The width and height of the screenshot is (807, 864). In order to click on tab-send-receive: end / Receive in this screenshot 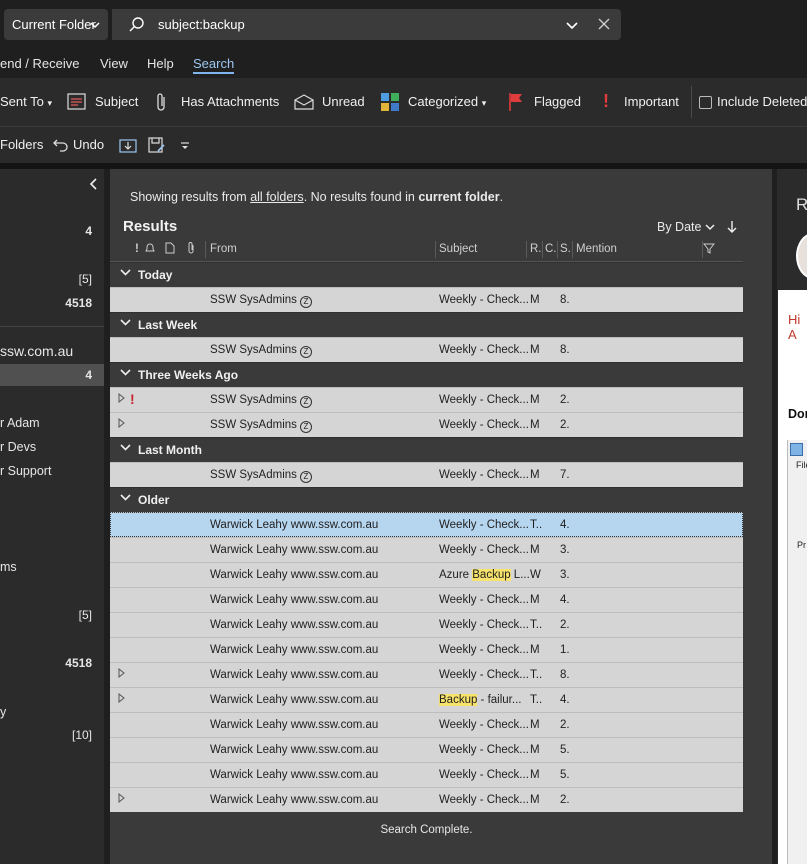, I will do `click(40, 63)`.